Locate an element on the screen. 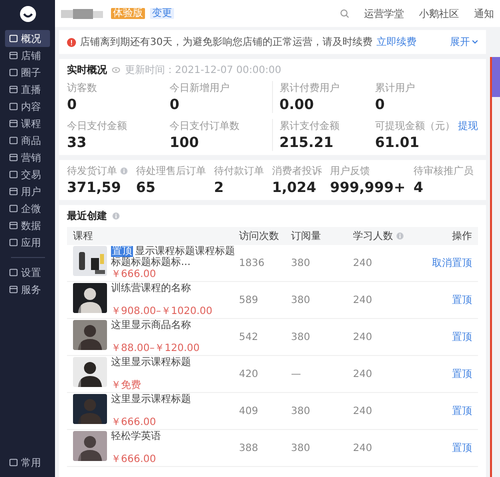 The image size is (500, 477). sidebar-item: 常用 is located at coordinates (27, 462).